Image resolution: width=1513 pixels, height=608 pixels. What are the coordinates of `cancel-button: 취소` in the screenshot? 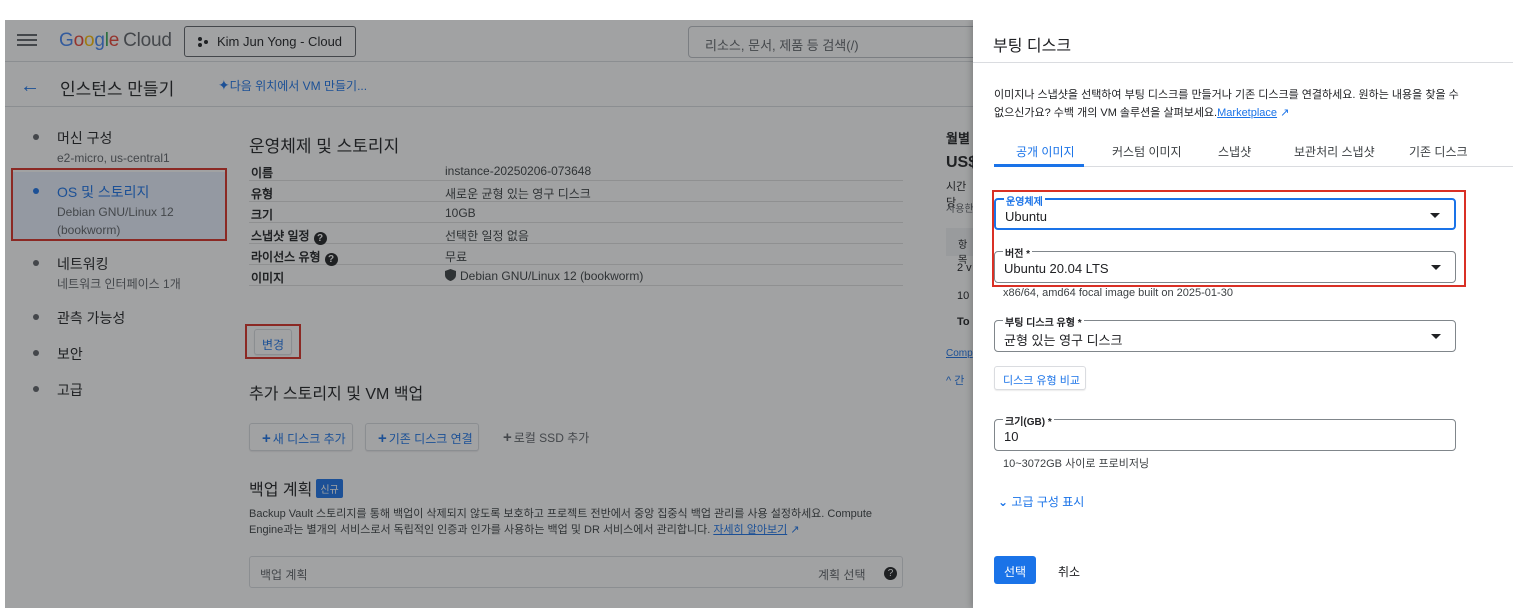 It's located at (1069, 571).